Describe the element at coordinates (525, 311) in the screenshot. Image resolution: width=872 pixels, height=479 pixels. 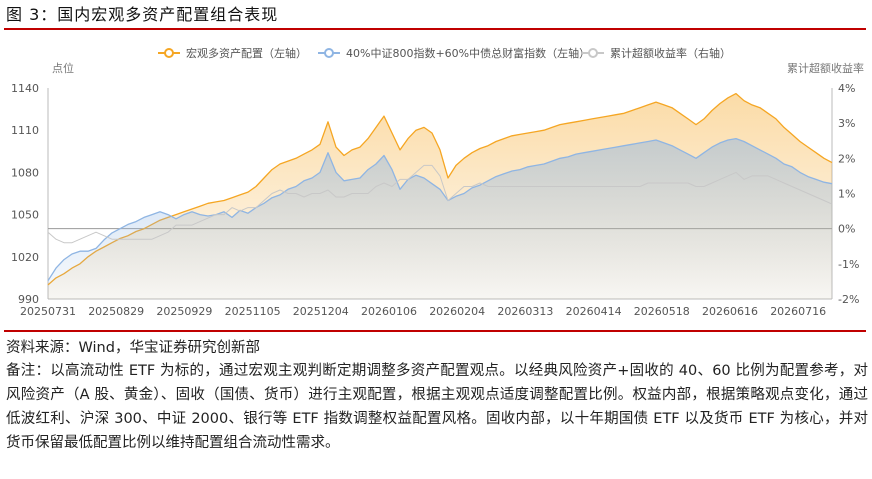
I see `x-tick-label: 20260313` at that location.